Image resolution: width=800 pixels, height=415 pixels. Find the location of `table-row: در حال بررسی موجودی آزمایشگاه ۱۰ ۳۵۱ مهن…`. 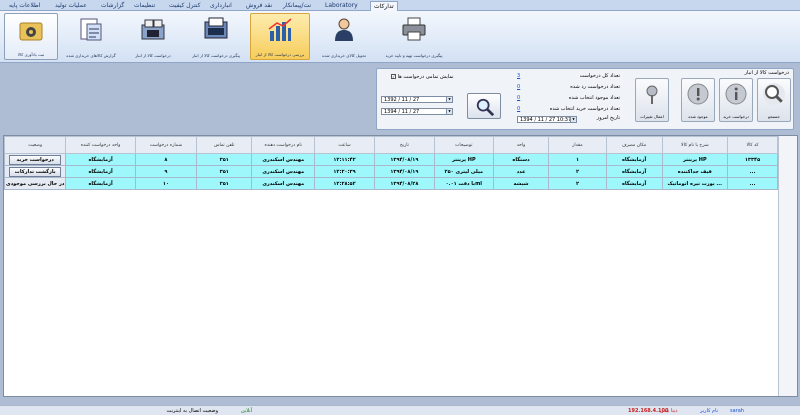

table-row: در حال بررسی موجودی آزمایشگاه ۱۰ ۳۵۱ مهن… is located at coordinates (390, 183).